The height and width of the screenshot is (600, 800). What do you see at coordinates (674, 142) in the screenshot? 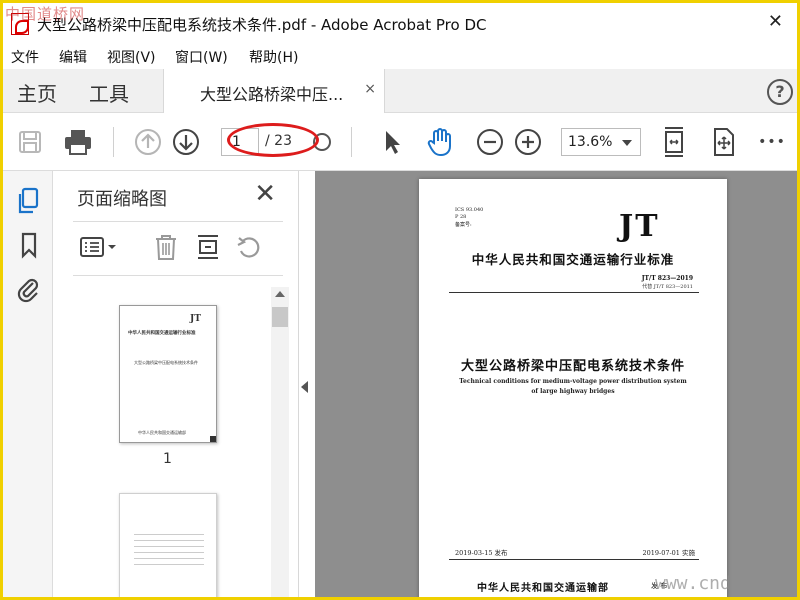
I see `fit-page-icon` at bounding box center [674, 142].